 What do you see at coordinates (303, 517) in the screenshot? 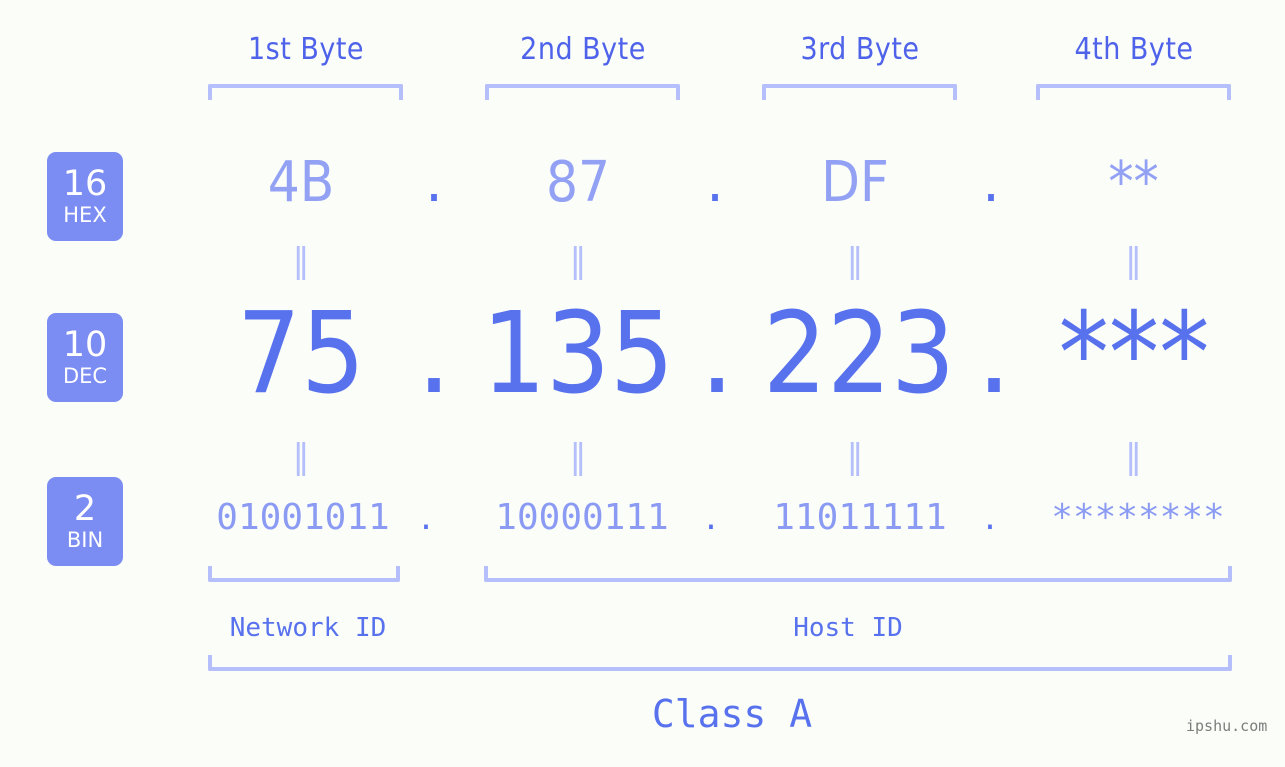
I see `bin-byte-1: 01001011` at bounding box center [303, 517].